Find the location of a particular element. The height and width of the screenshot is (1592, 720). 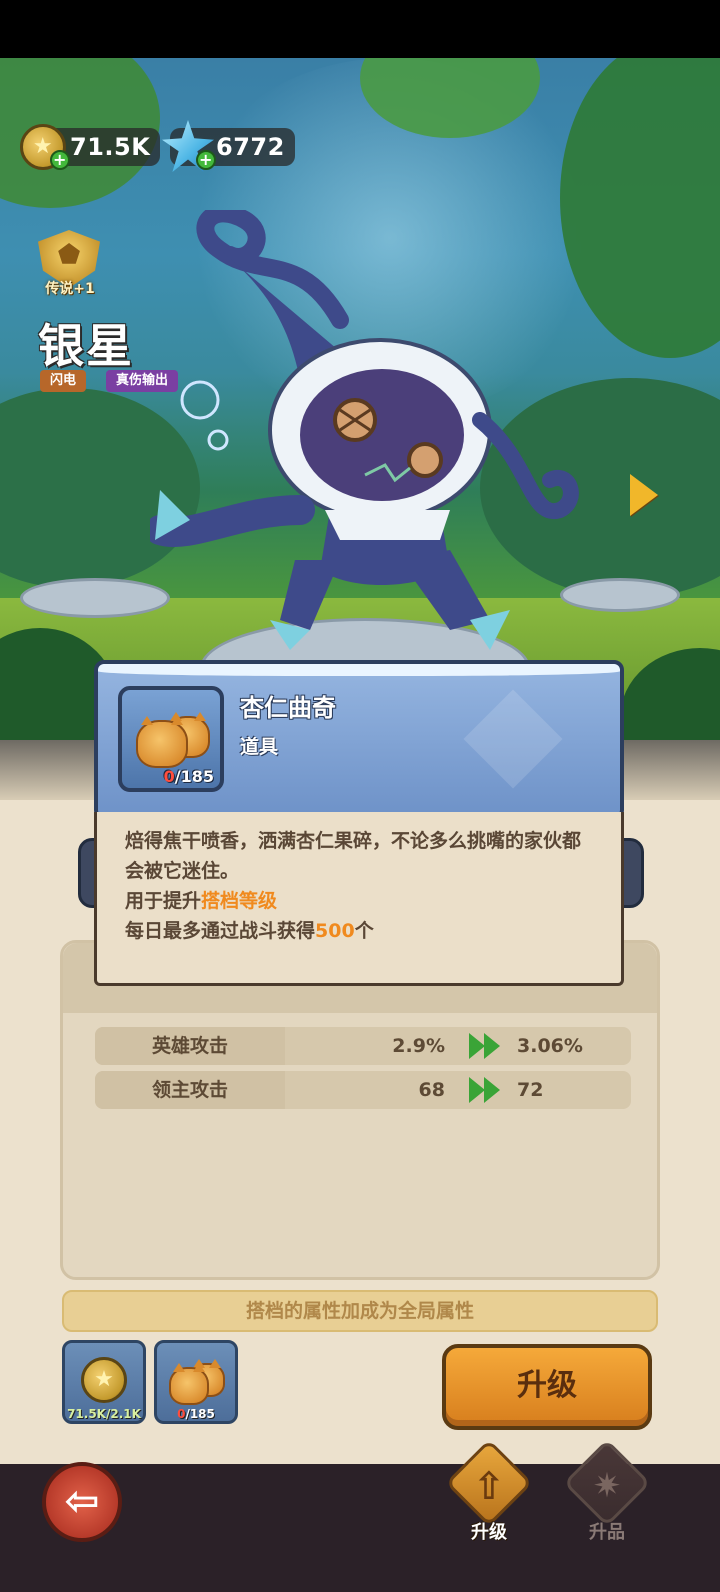

cookie-need: /185 is located at coordinates (200, 1414).